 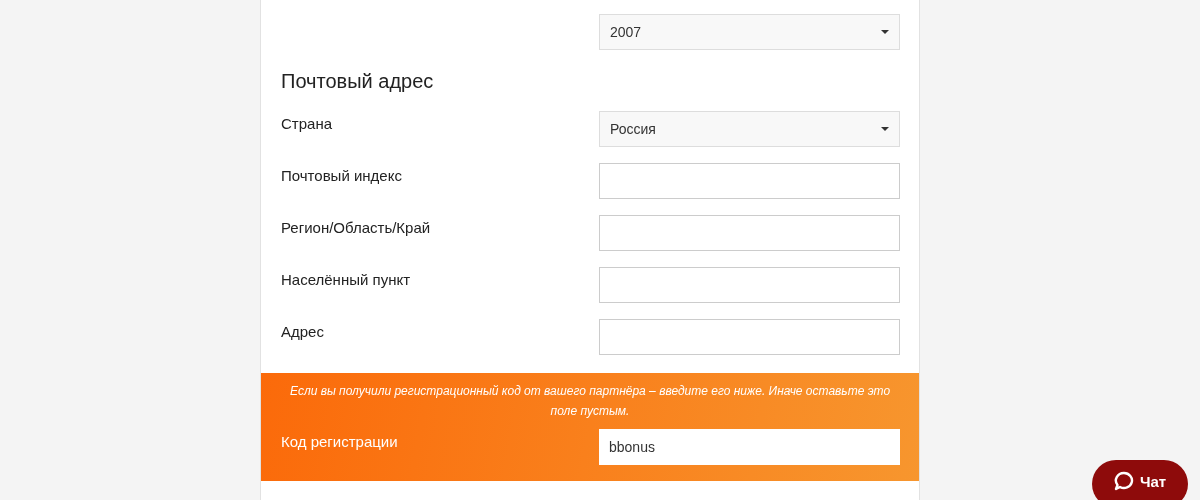 I want to click on promo-note: Если вы получили регистрационный код от вашего партнёра – введите его ниже. Иначе оставьте это поле пустым., so click(x=590, y=401).